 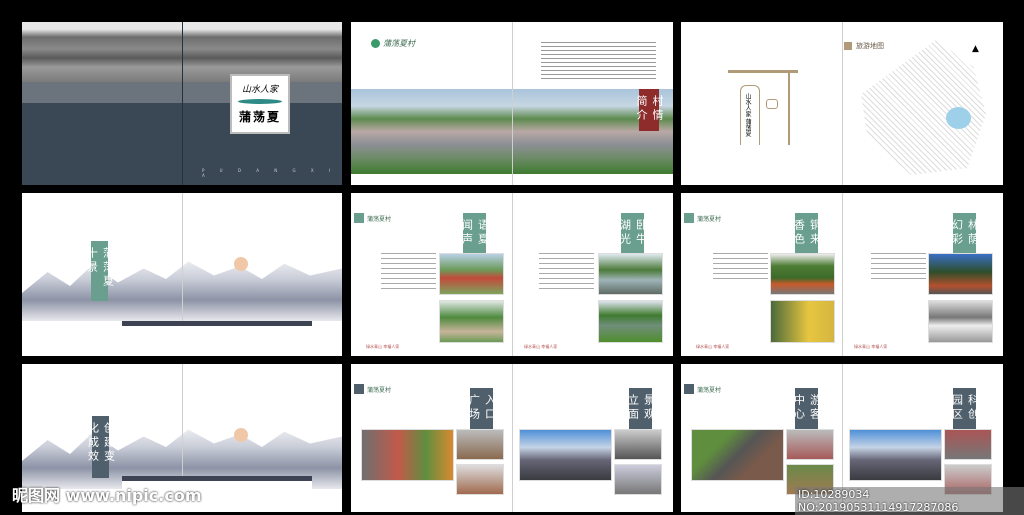 I want to click on watermark-right: ID:10289034 NO:20190531114917287086, so click(x=909, y=501).